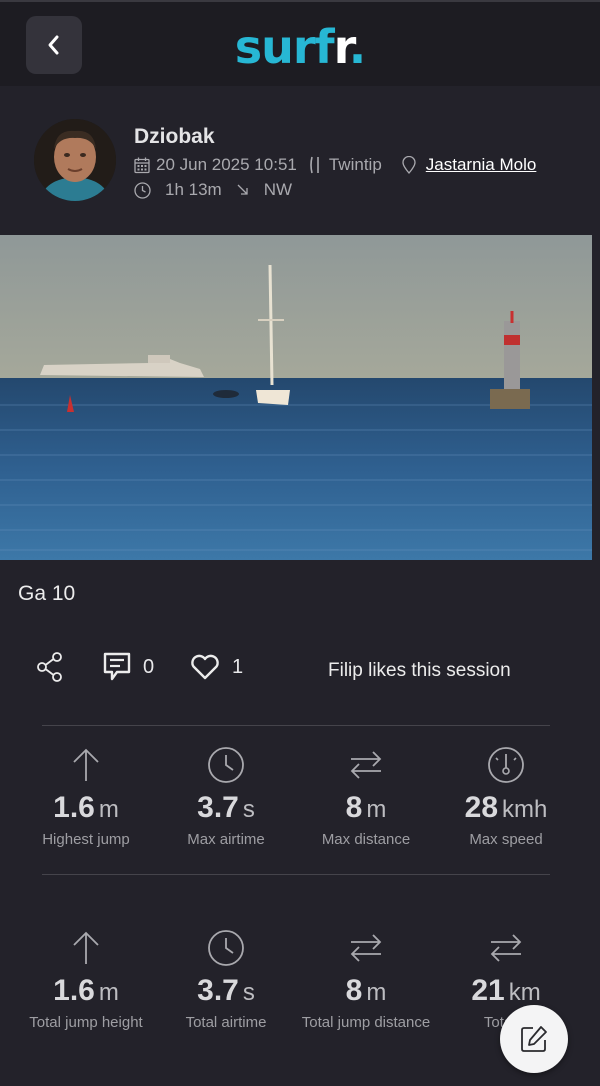  Describe the element at coordinates (409, 165) in the screenshot. I see `location-pin-icon` at that location.